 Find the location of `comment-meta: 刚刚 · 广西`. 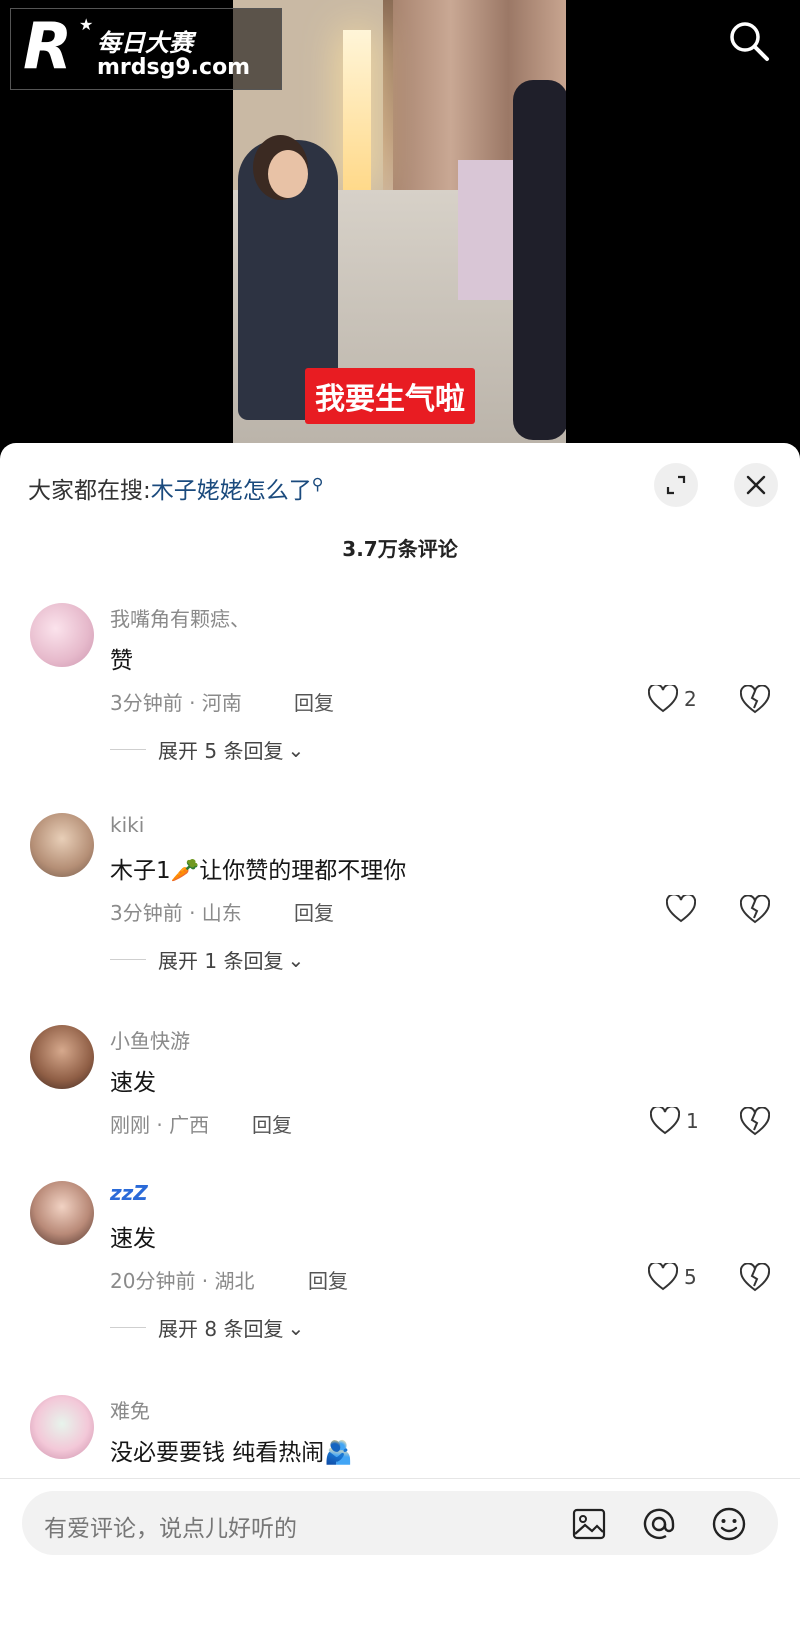

comment-meta: 刚刚 · 广西 is located at coordinates (160, 1125).